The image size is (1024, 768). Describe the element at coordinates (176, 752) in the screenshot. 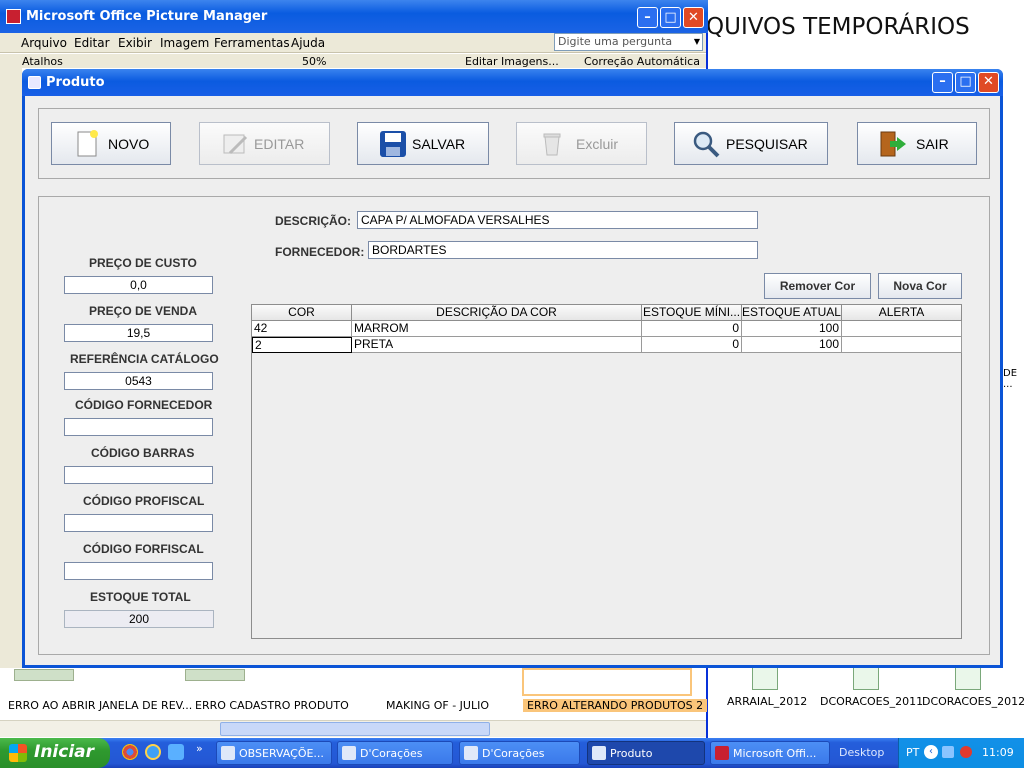

I see `quicklaunch-icon` at that location.